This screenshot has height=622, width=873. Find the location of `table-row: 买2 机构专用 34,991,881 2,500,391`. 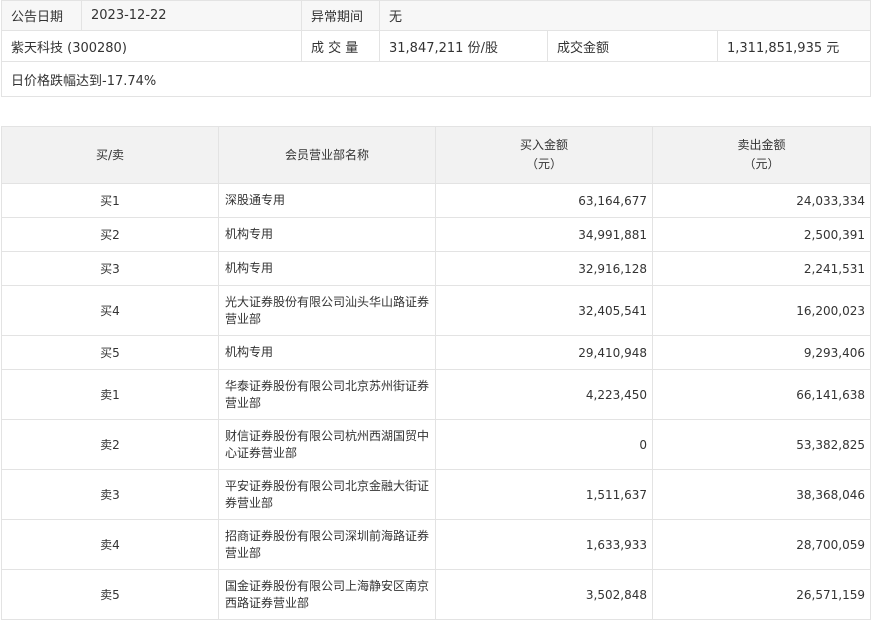

table-row: 买2 机构专用 34,991,881 2,500,391 is located at coordinates (436, 234).